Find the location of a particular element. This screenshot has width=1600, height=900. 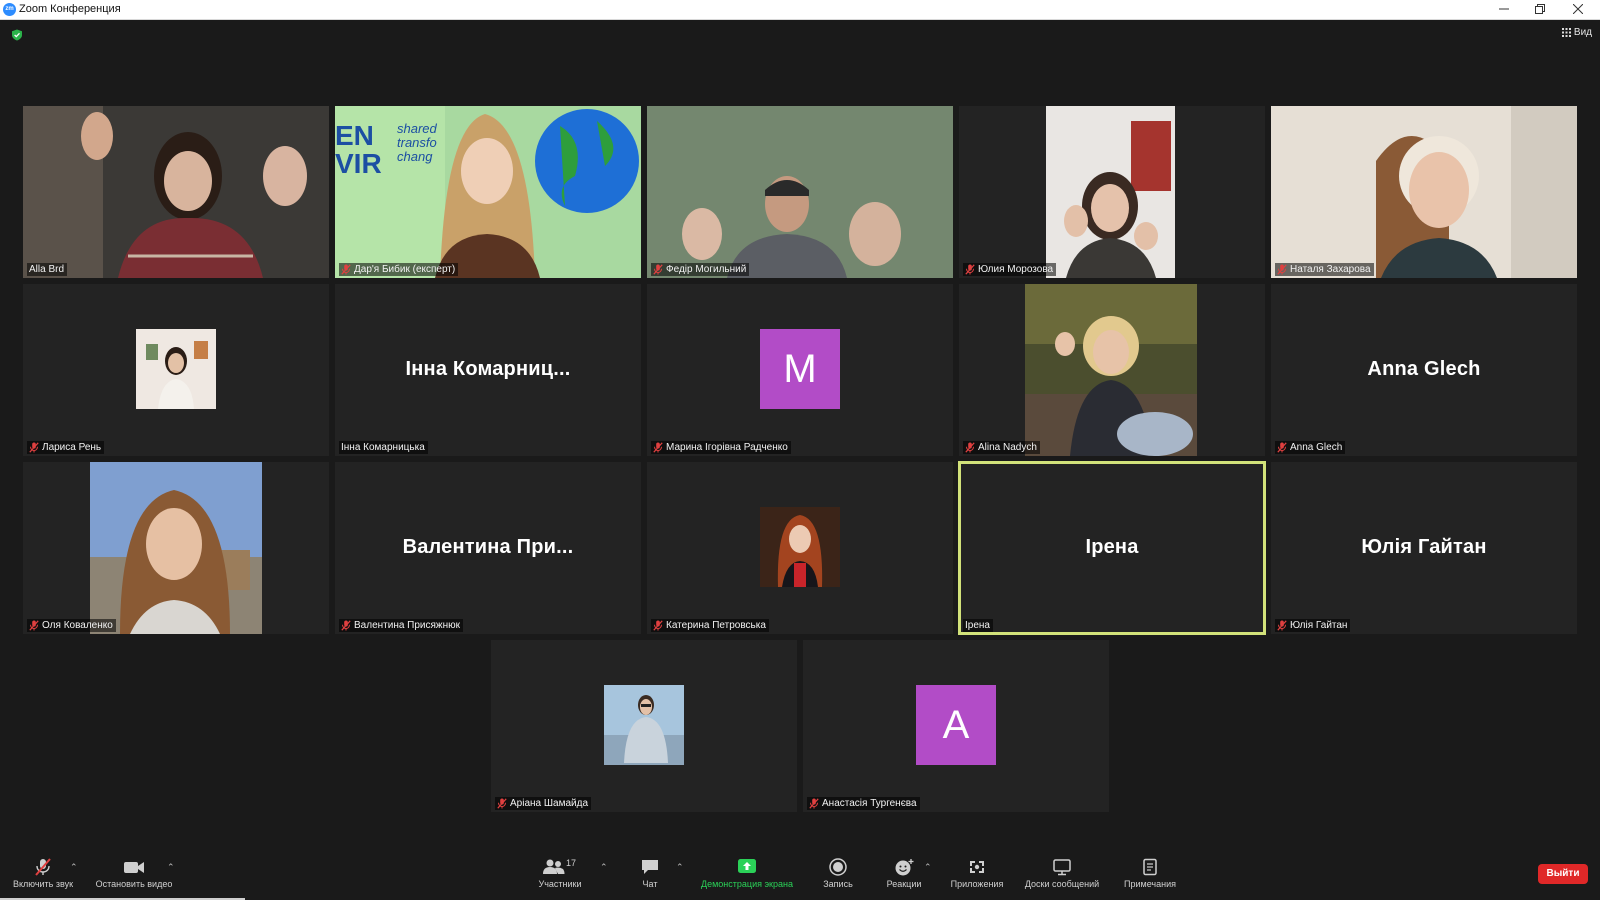

participant-name-label: Валентина Присяжнюк is located at coordinates (401, 625).